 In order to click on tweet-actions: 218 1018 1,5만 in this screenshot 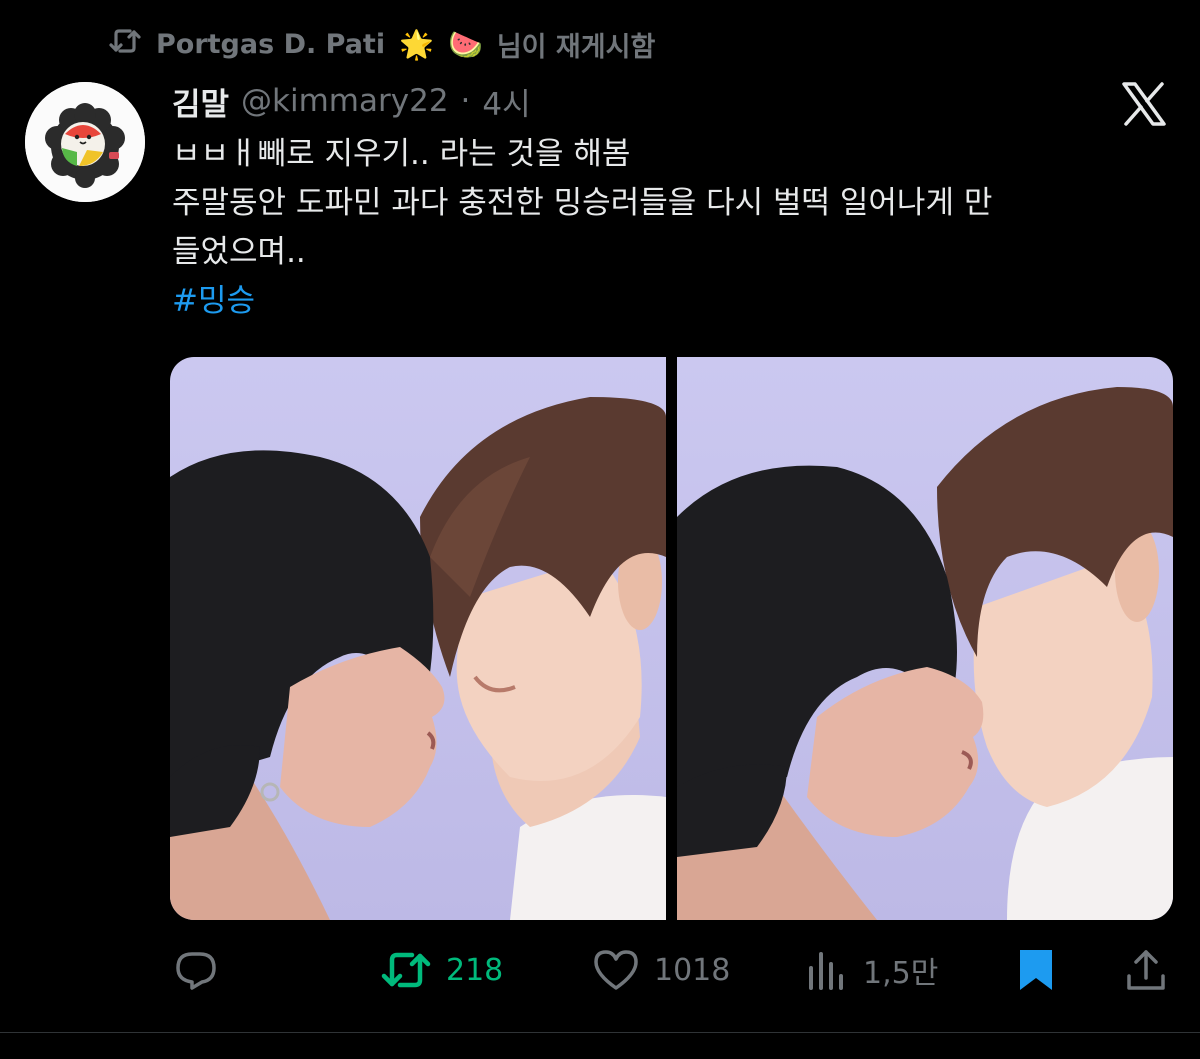, I will do `click(600, 970)`.